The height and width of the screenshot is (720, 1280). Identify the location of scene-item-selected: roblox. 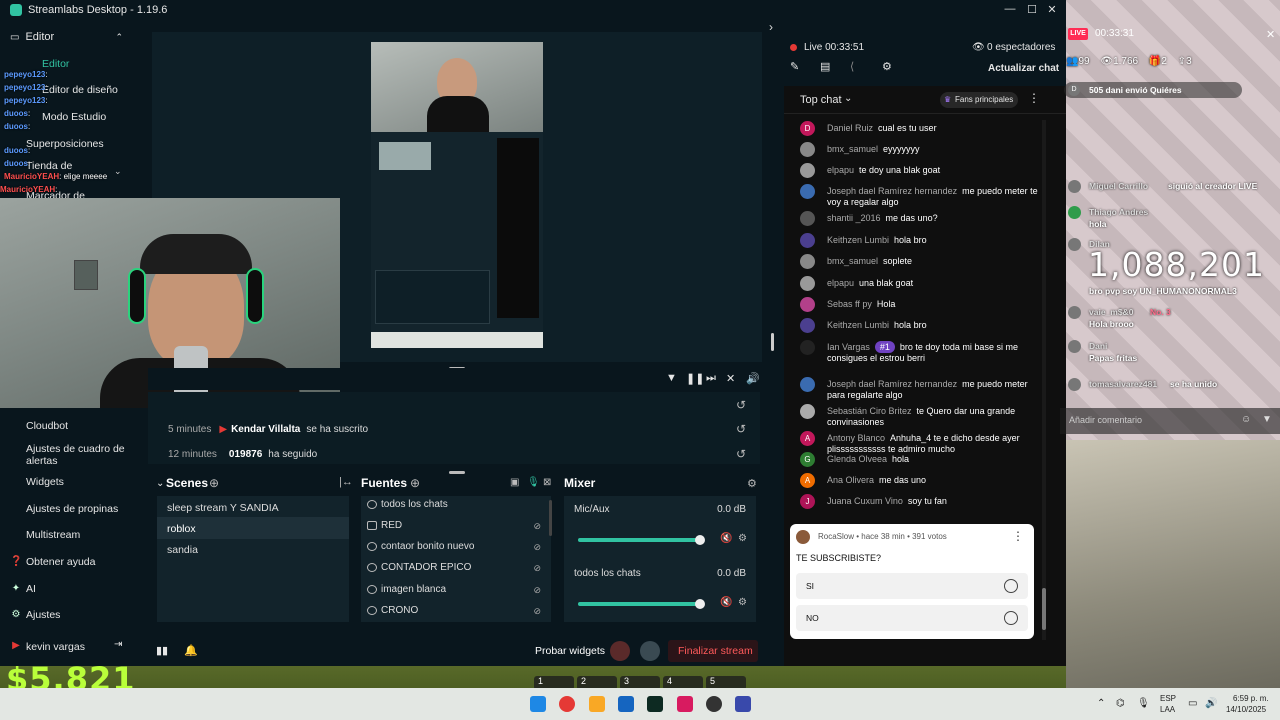
(181, 529).